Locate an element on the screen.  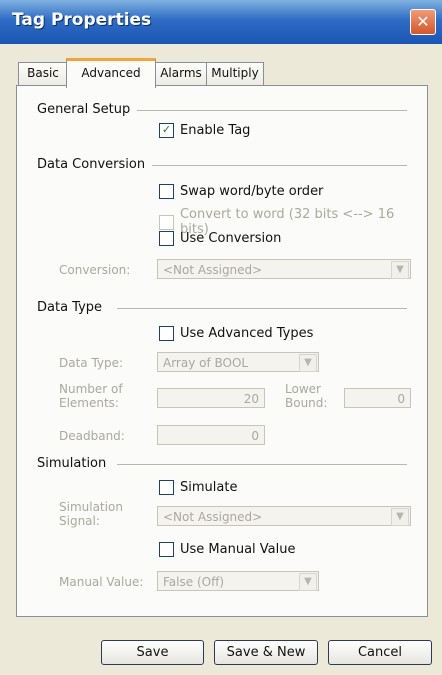
use-manual-value-row: Use Manual Value is located at coordinates (227, 549).